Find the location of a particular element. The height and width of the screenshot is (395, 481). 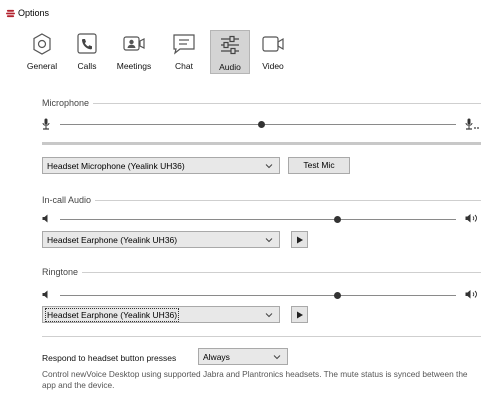

ringtone-play-button is located at coordinates (299, 314).